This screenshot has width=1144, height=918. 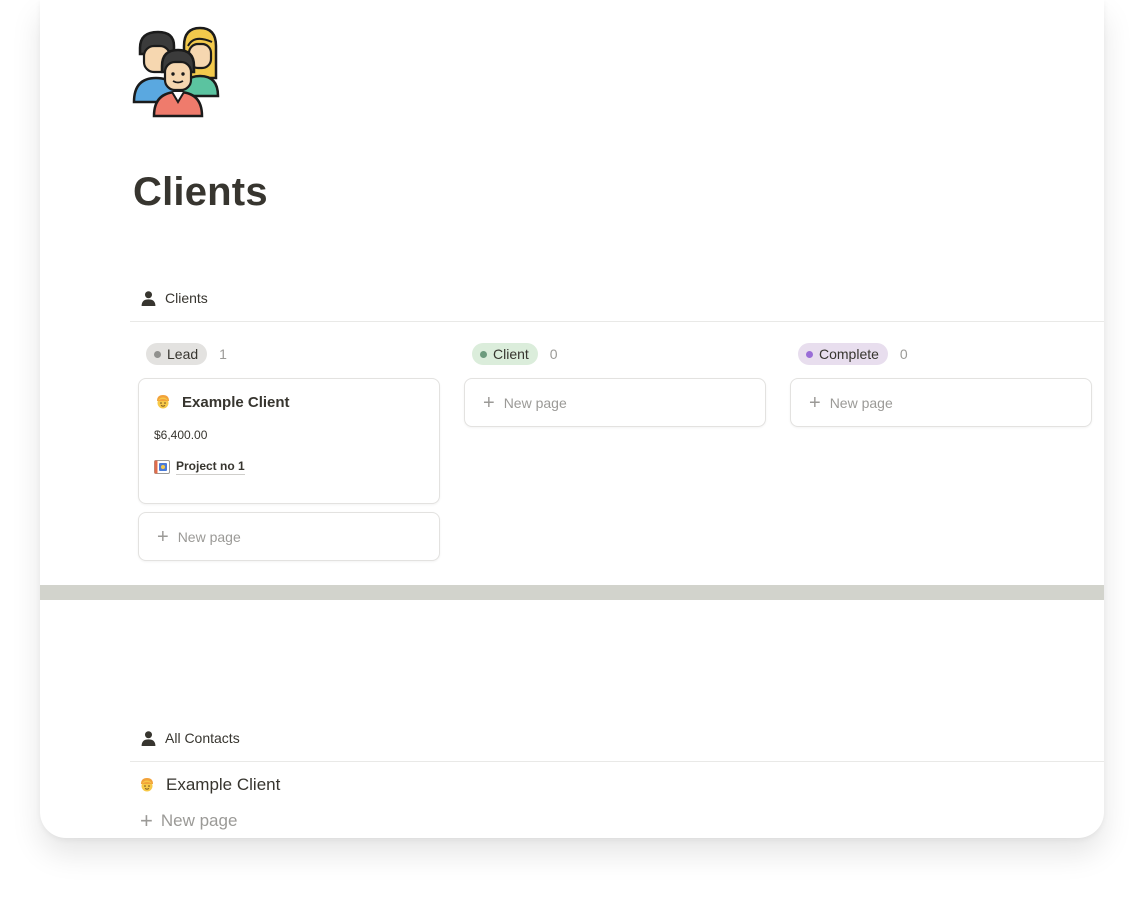 What do you see at coordinates (289, 354) in the screenshot?
I see `column-header: Lead 1` at bounding box center [289, 354].